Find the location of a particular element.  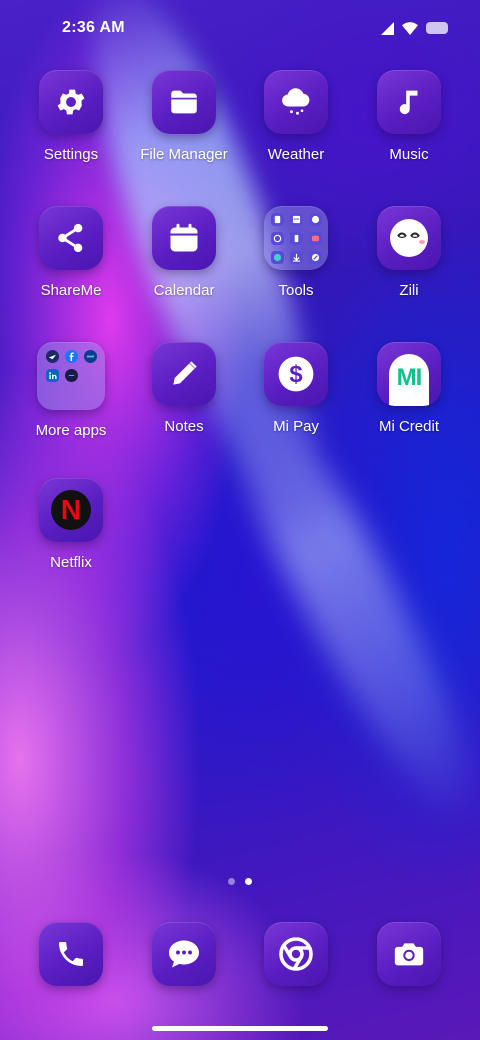

app-label: Music is located at coordinates (409, 154).